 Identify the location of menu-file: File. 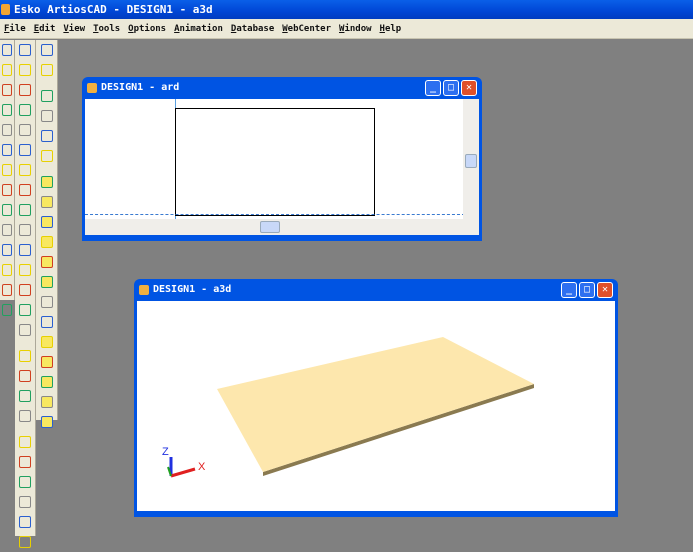
(15, 28).